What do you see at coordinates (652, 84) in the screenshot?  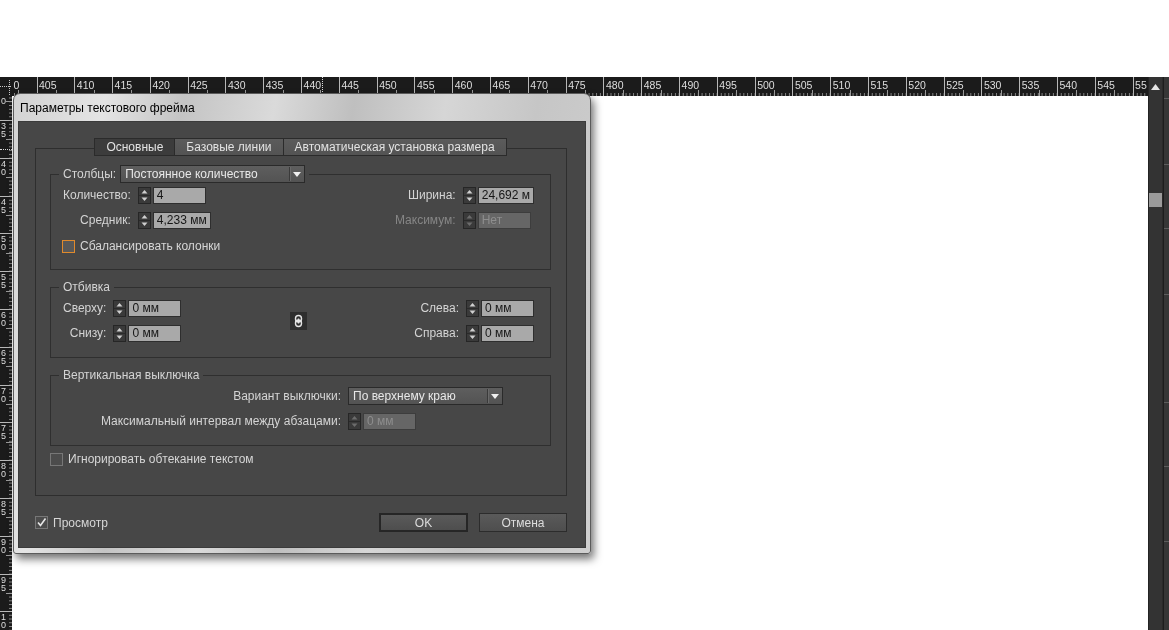 I see `ruler-label: 485` at bounding box center [652, 84].